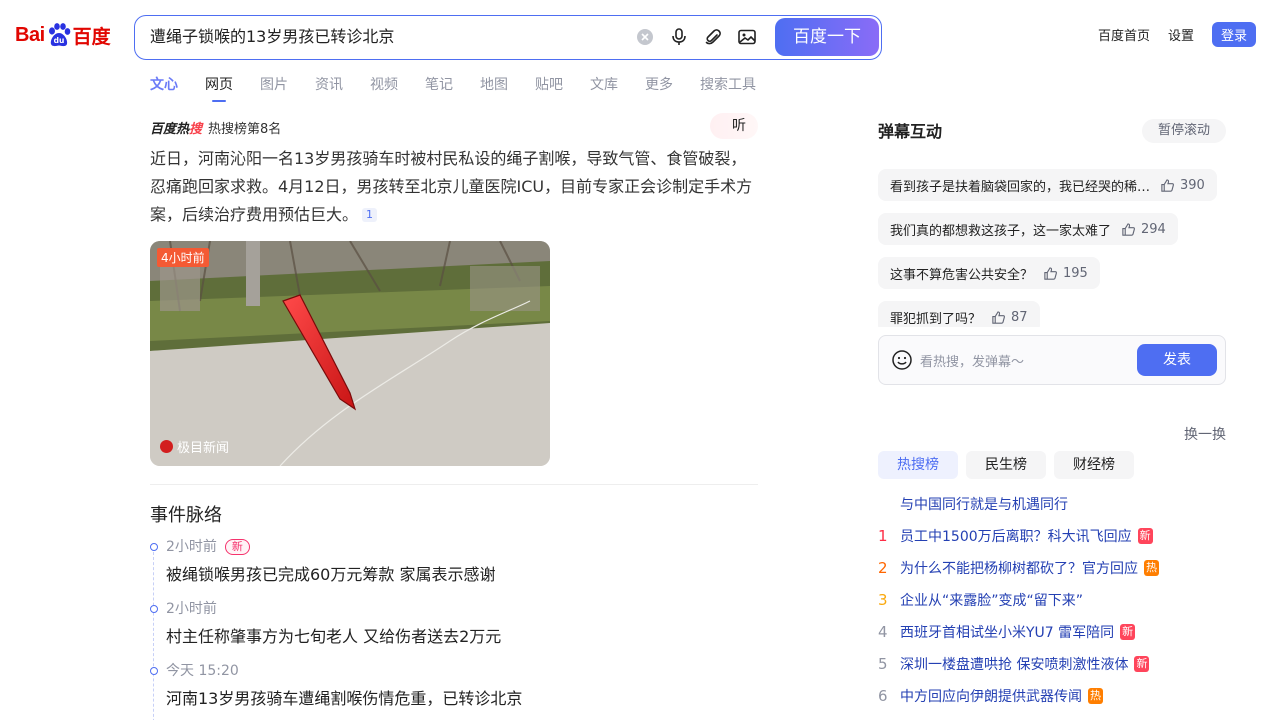 The width and height of the screenshot is (1280, 720). I want to click on tab-more: 更多, so click(659, 86).